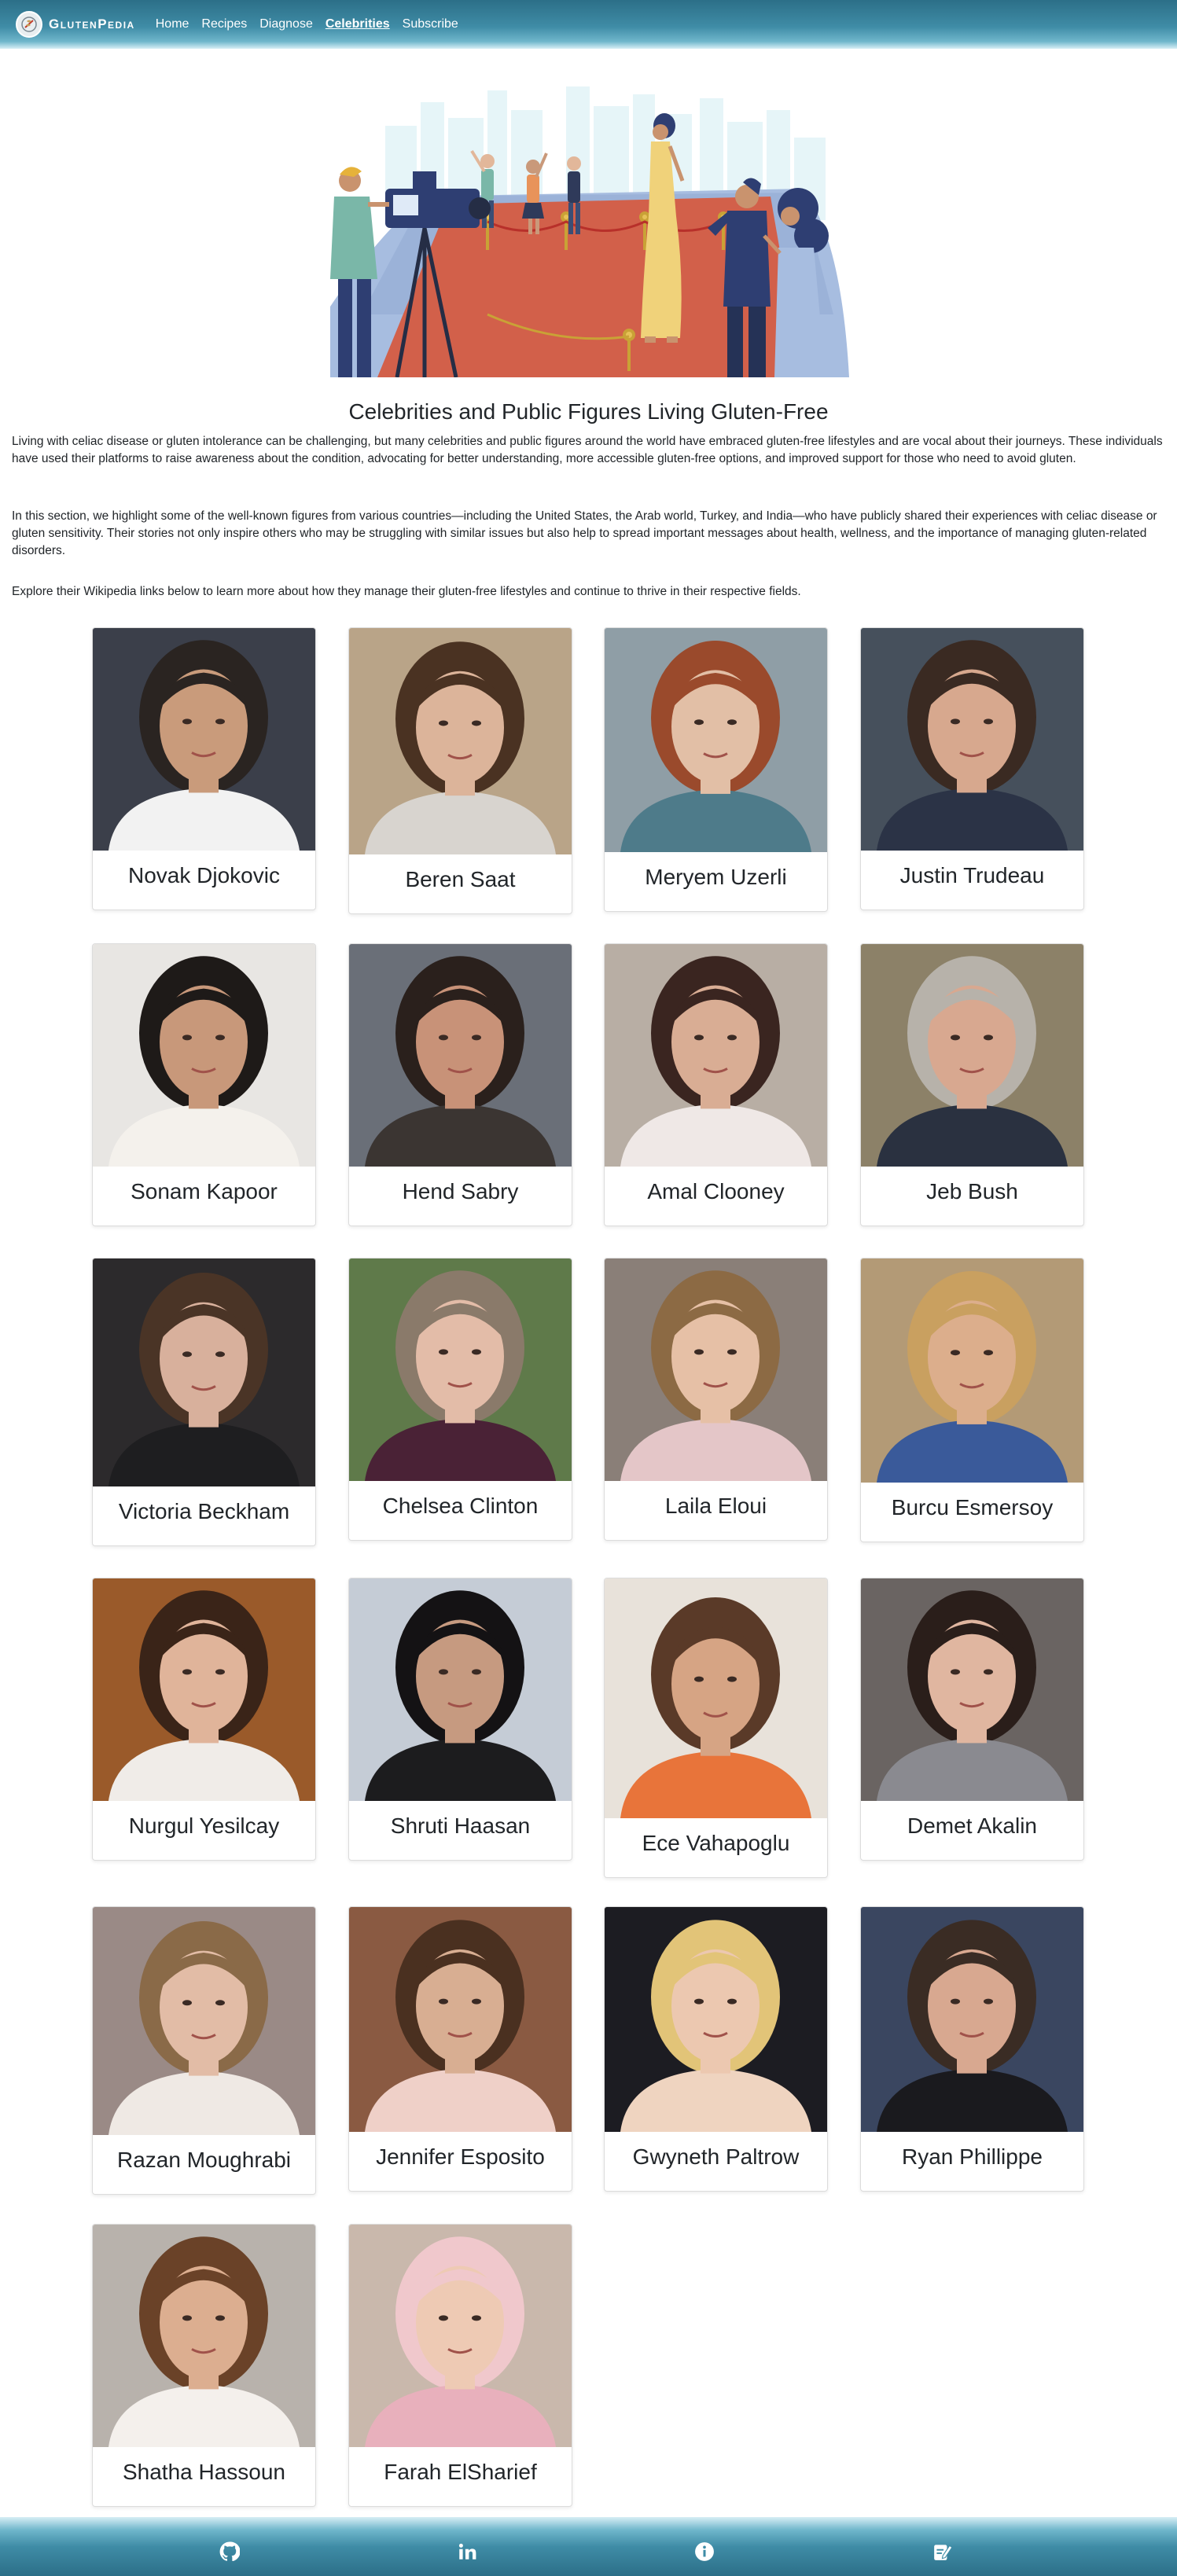  I want to click on celebrity-card: Farah ElSharief, so click(460, 2365).